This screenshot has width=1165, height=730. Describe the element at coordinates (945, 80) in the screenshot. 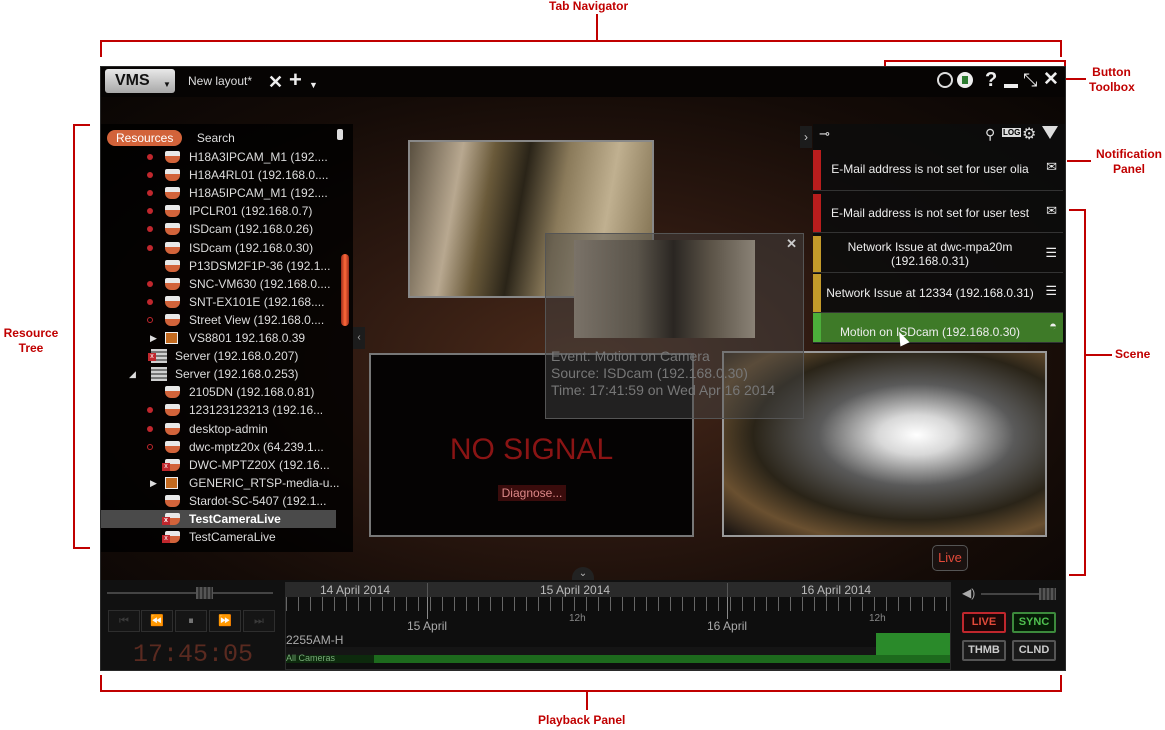

I see `film-reel-icon` at that location.